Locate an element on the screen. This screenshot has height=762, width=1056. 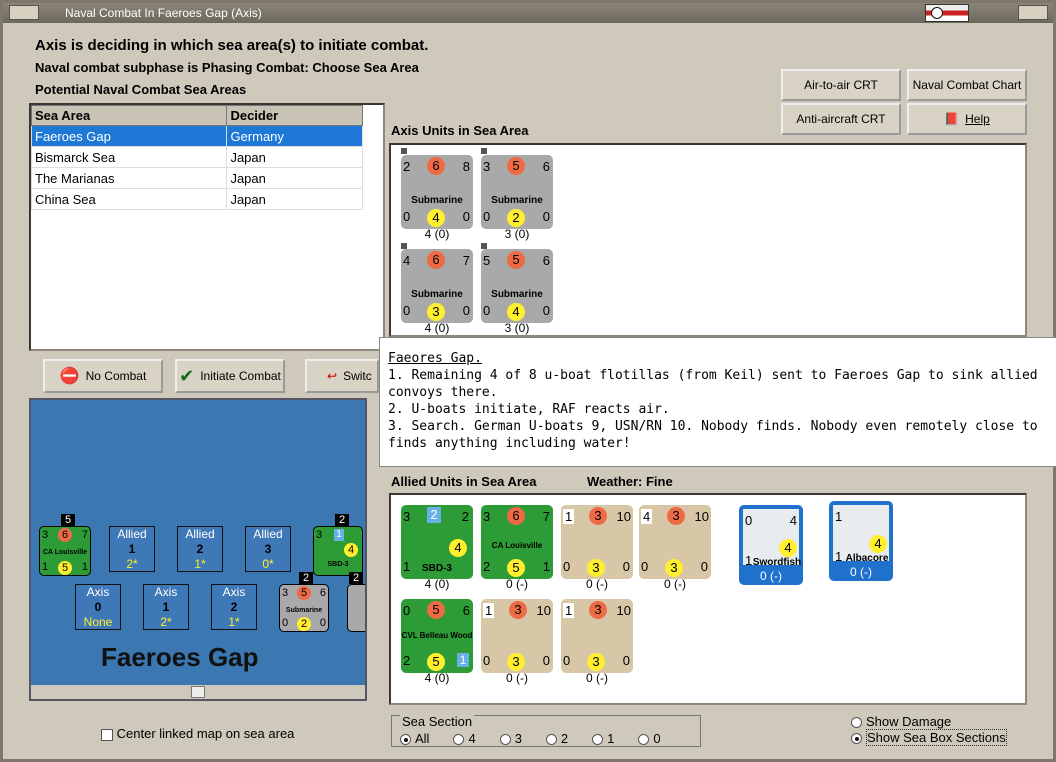
sea-section-option-3: 3 is located at coordinates (510, 738).